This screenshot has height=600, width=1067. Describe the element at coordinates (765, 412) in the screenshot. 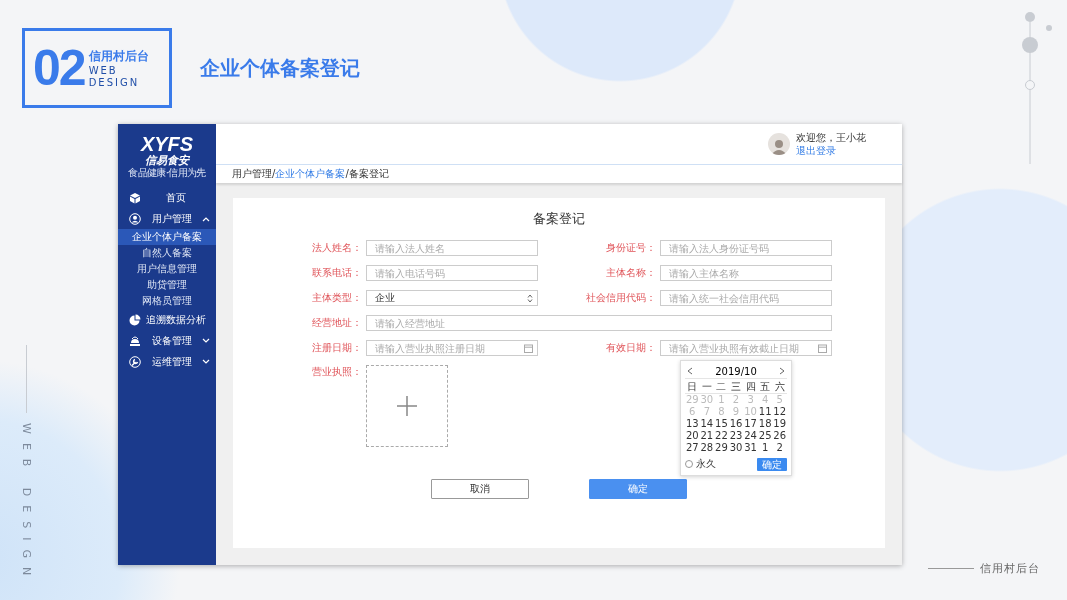

I see `calendar-day: 11` at that location.